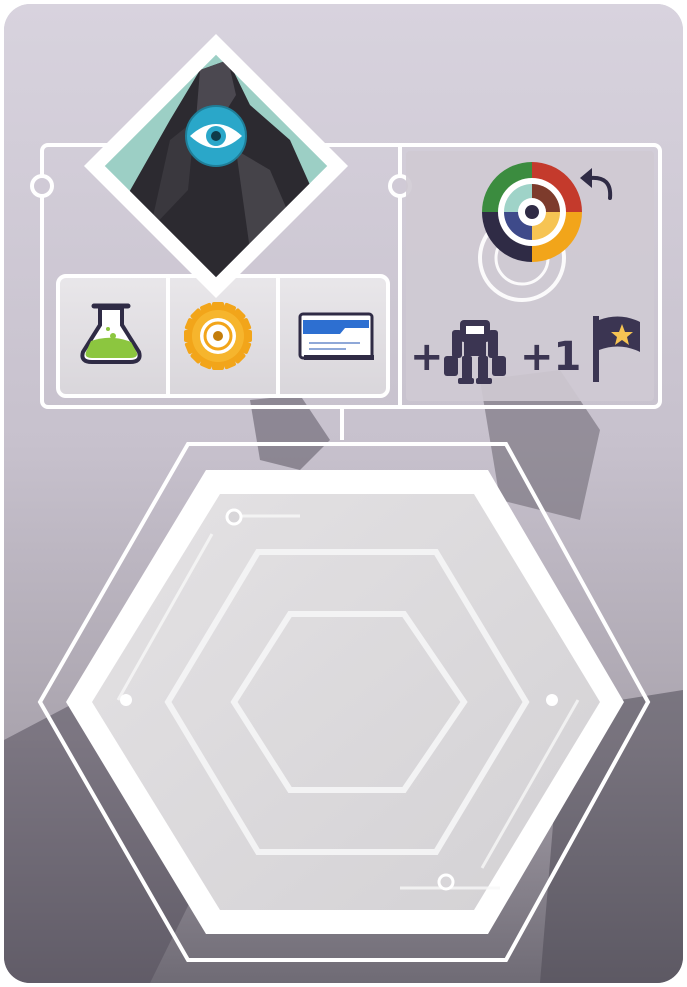  Describe the element at coordinates (216, 136) in the screenshot. I see `eye-icon` at that location.